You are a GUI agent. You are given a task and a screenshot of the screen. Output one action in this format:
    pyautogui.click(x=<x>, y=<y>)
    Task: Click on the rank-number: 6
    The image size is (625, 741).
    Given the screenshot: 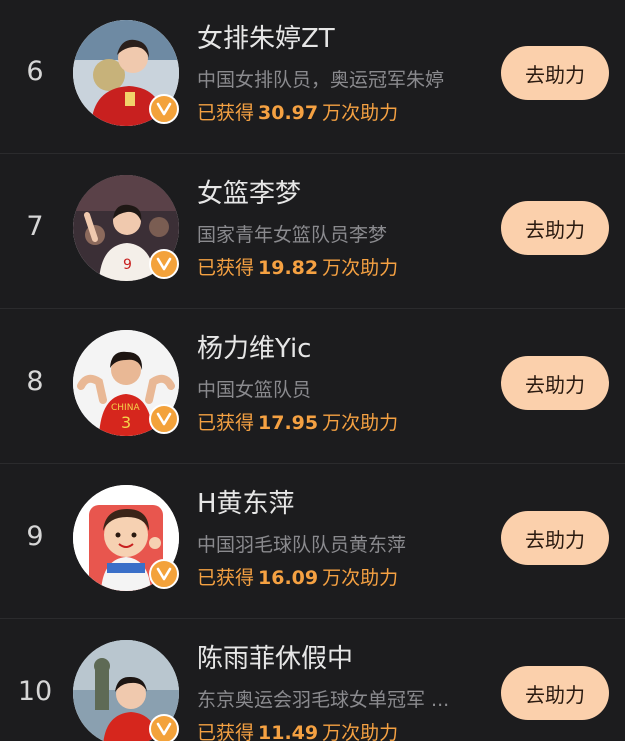 What is the action you would take?
    pyautogui.click(x=35, y=71)
    